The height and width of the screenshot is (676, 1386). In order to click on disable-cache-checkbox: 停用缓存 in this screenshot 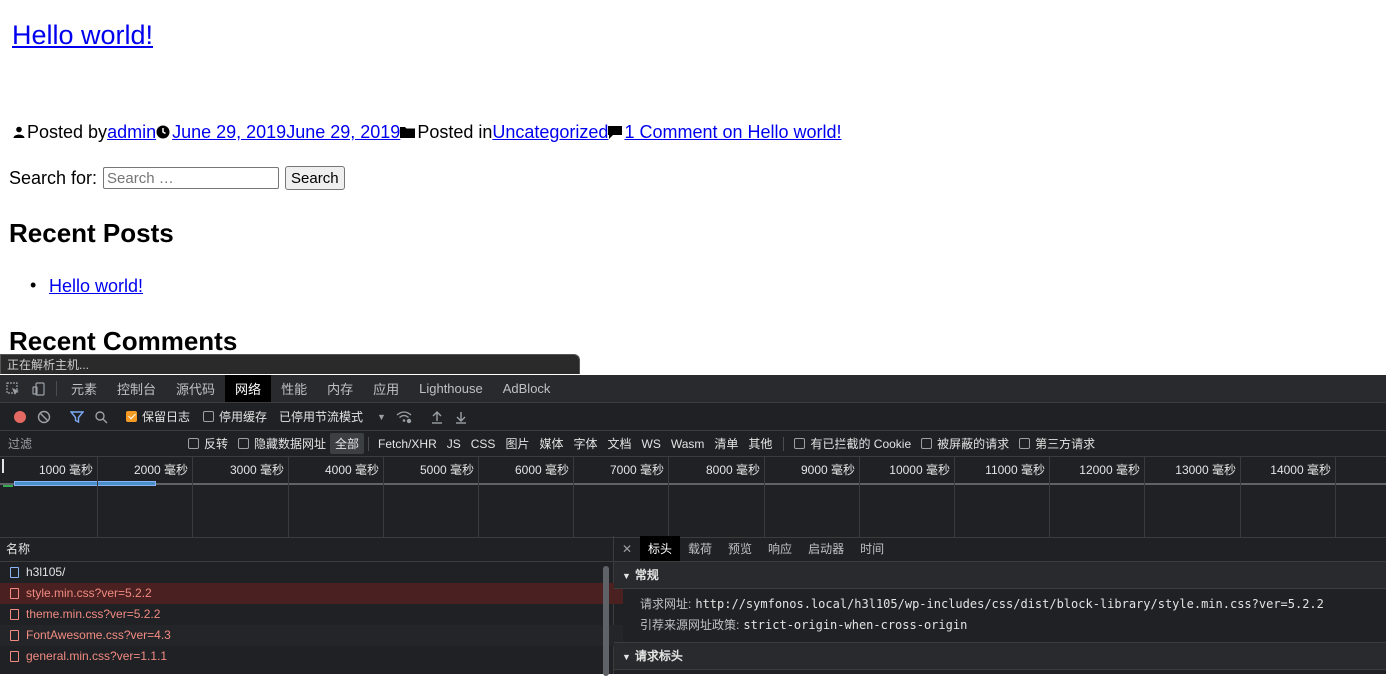, I will do `click(235, 416)`.